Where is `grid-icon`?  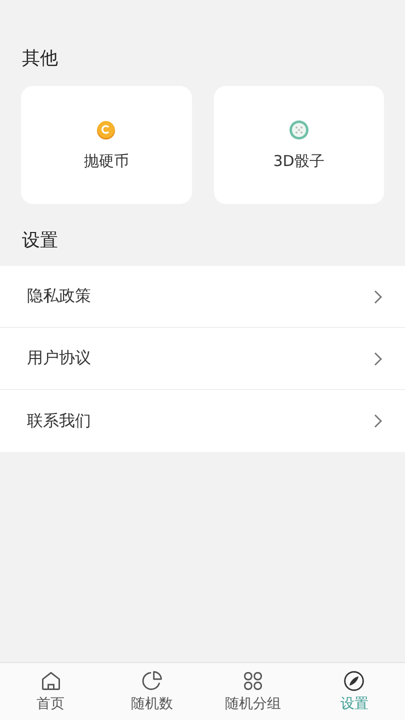
grid-icon is located at coordinates (253, 681).